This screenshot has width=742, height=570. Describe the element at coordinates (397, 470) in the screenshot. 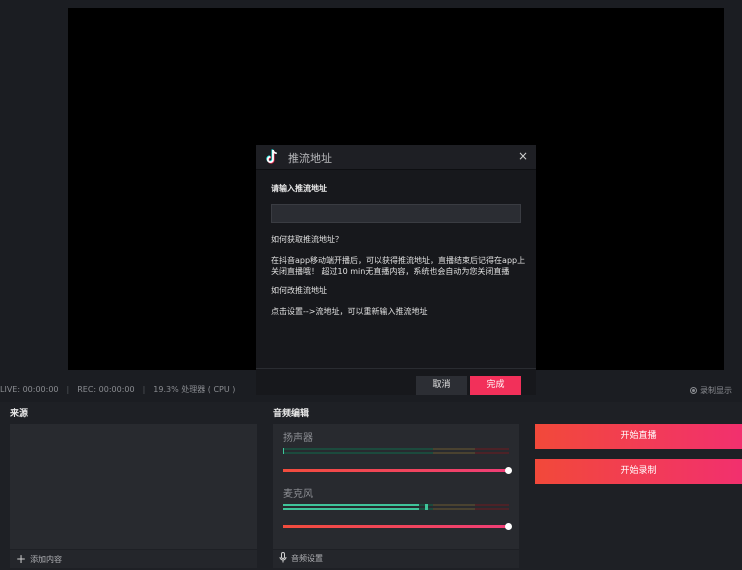

I see `speaker-volume-slider` at that location.